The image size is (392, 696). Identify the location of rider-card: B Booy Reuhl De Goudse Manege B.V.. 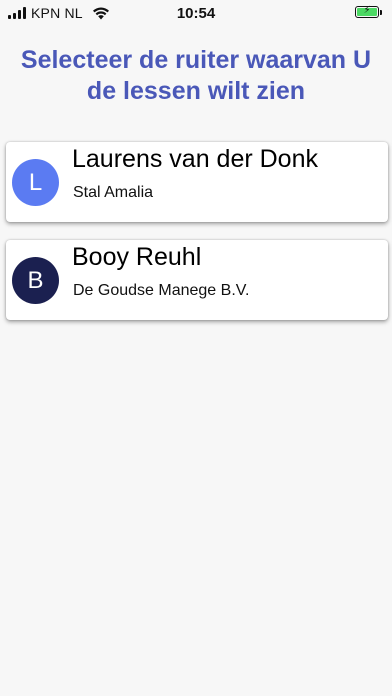
(197, 280).